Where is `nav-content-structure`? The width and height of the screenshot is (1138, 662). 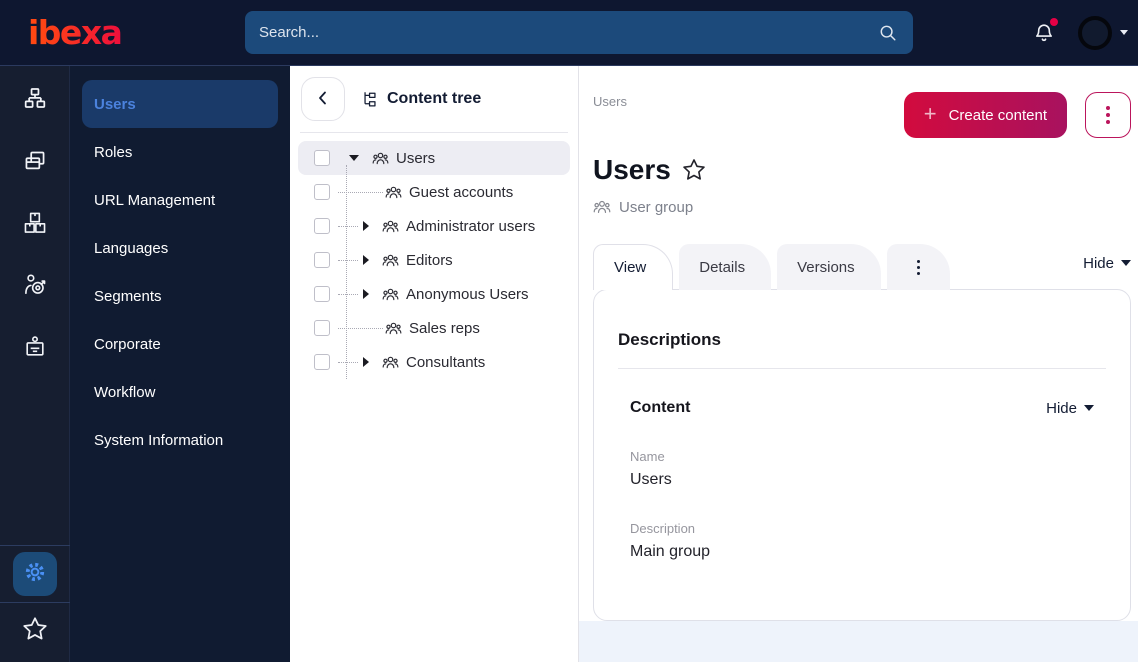
nav-content-structure is located at coordinates (35, 101).